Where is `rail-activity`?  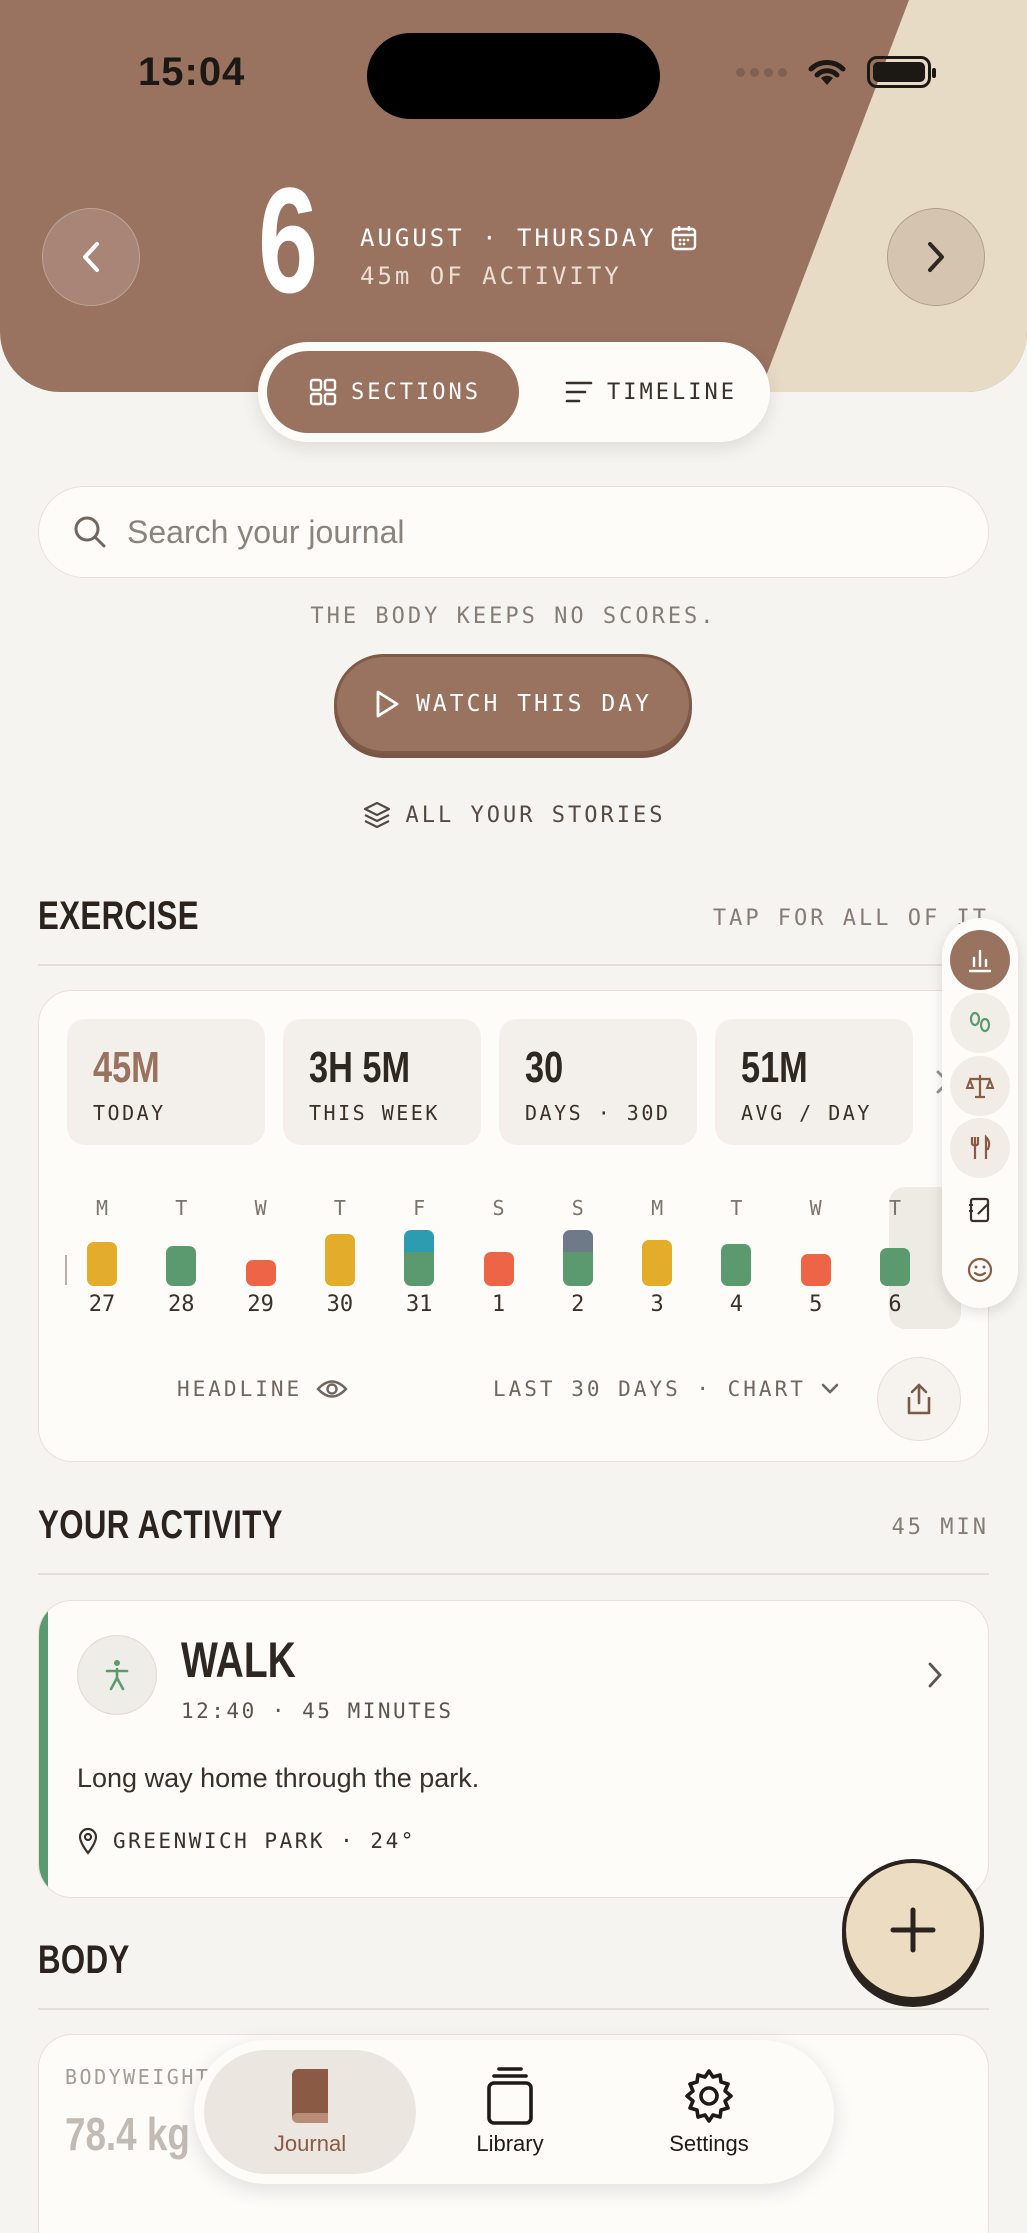 rail-activity is located at coordinates (980, 1023).